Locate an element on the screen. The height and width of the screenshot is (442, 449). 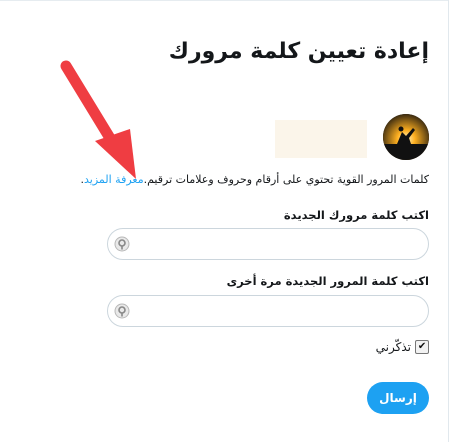
new-password-field is located at coordinates (268, 244).